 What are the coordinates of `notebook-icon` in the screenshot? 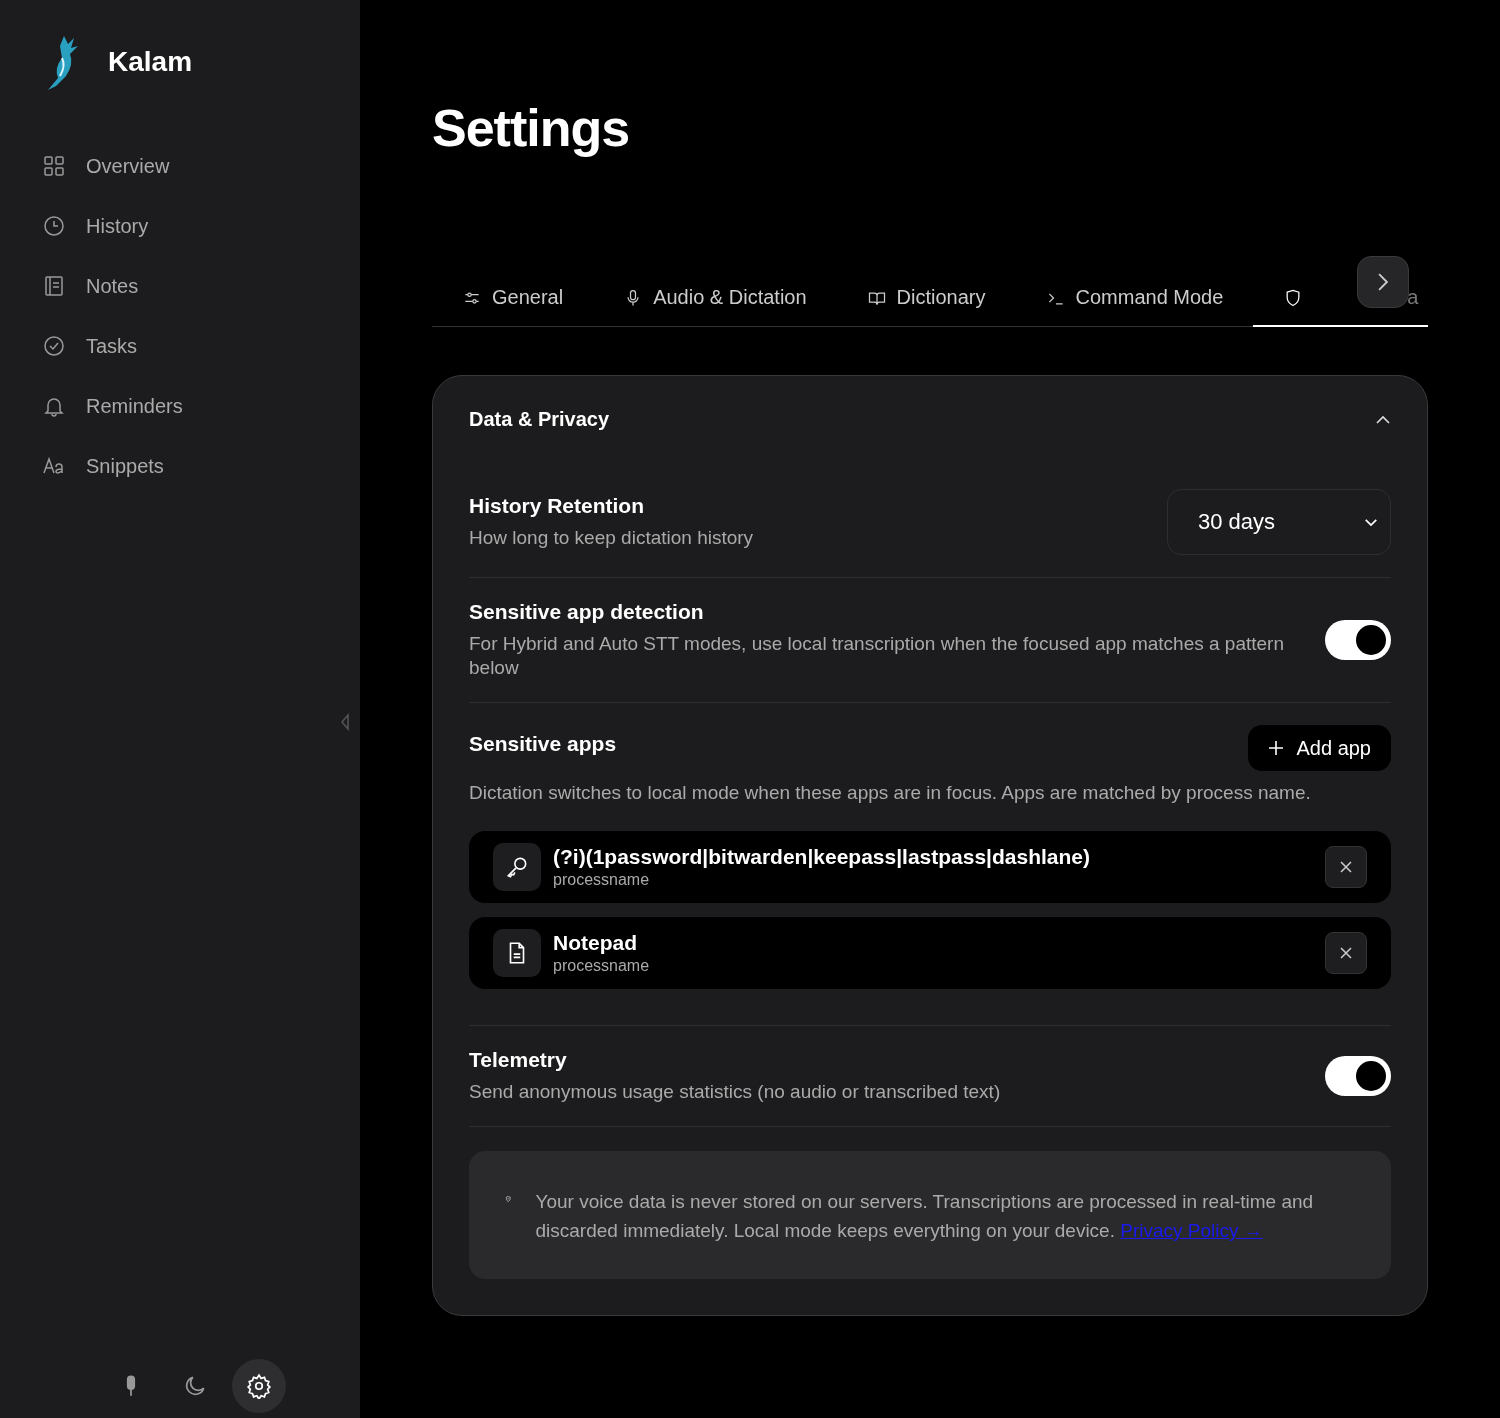 It's located at (54, 286).